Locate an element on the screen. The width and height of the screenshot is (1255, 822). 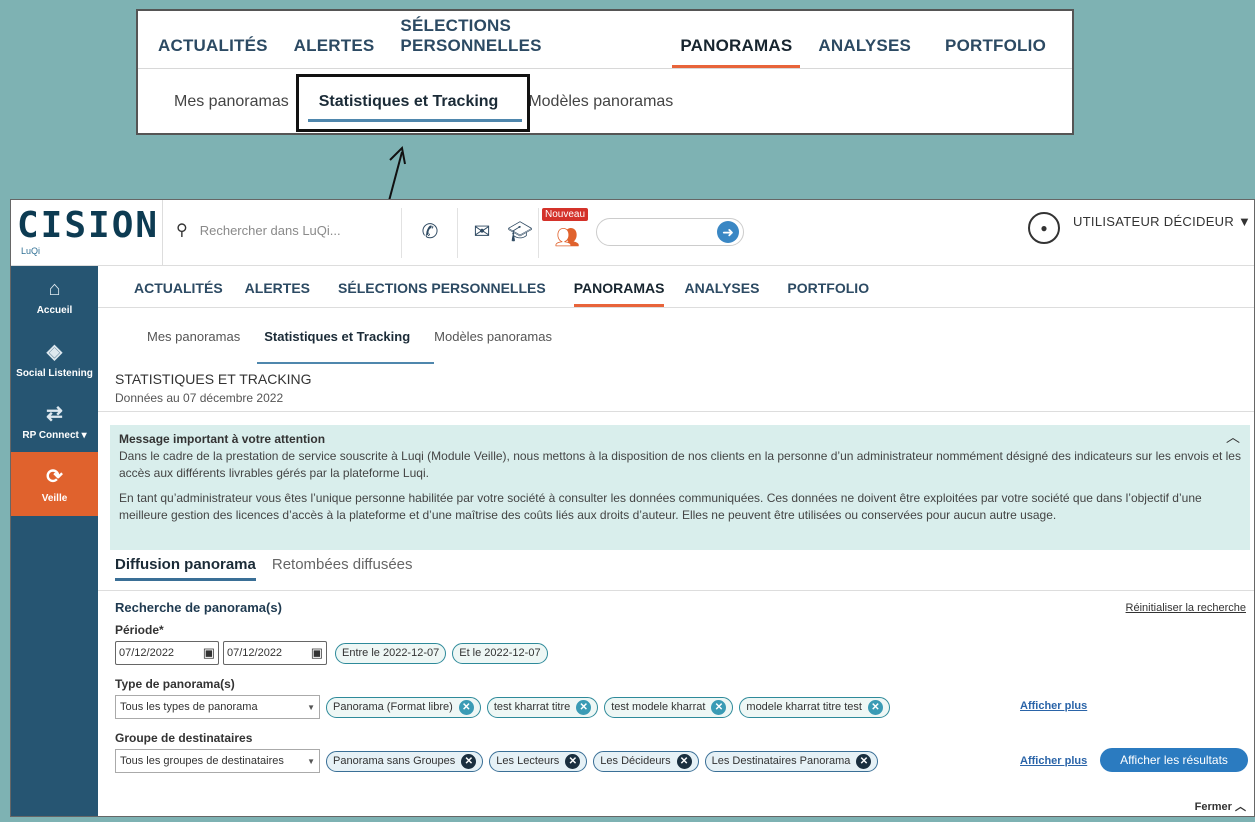
zoom-highlight-box is located at coordinates (413, 103).